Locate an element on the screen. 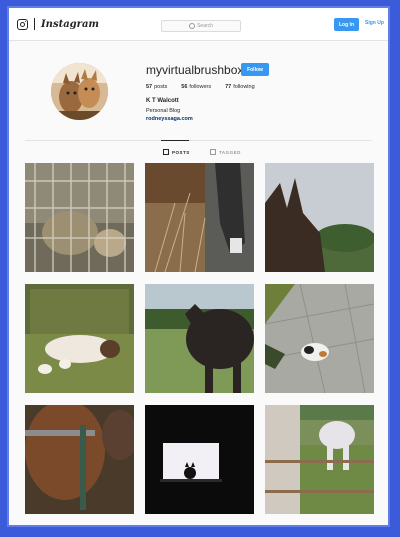  active-tab-indicator is located at coordinates (175, 140).